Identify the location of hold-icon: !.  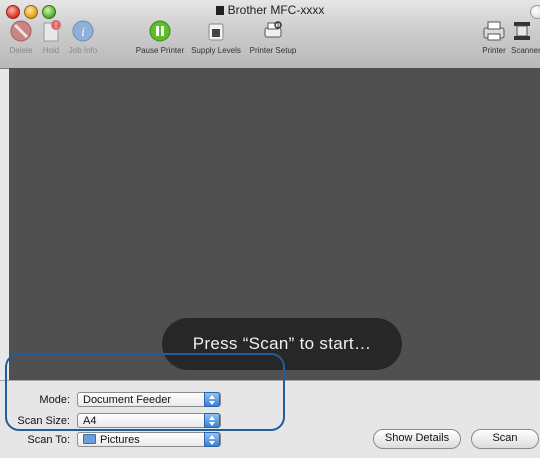
(52, 31).